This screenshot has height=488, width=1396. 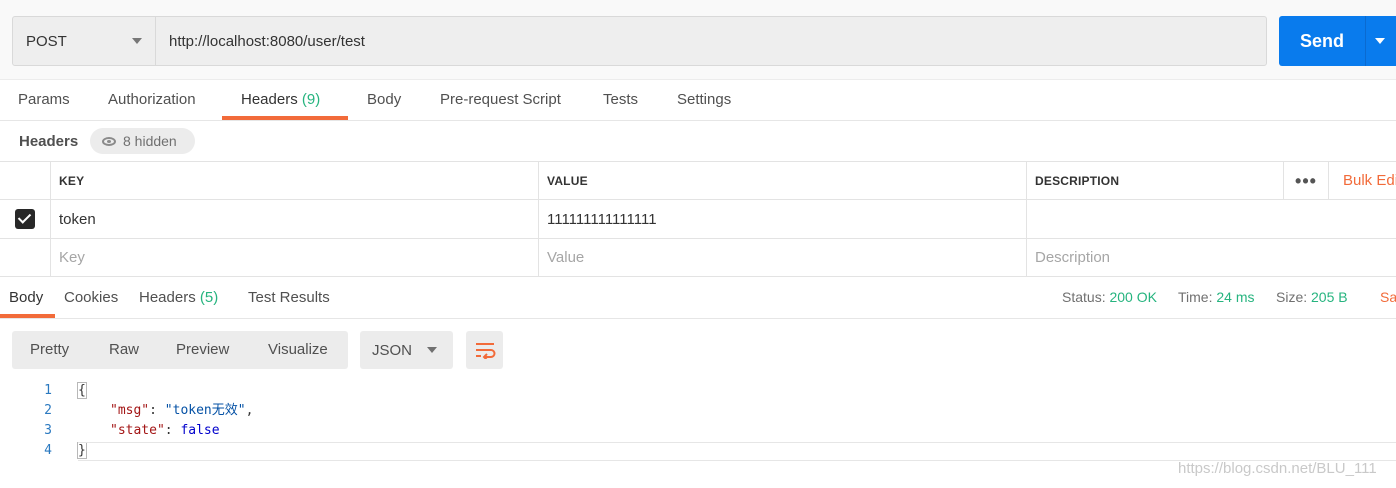 I want to click on code-line: {, so click(x=82, y=391).